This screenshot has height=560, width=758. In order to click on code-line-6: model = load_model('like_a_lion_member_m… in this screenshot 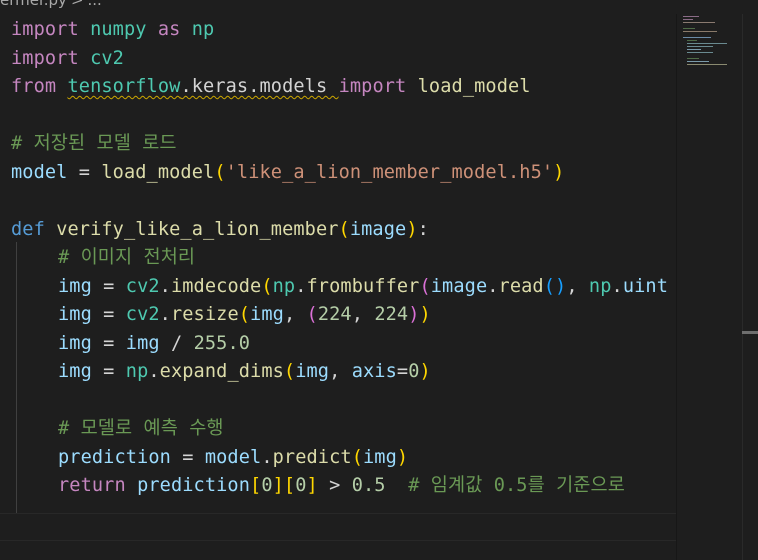, I will do `click(288, 172)`.